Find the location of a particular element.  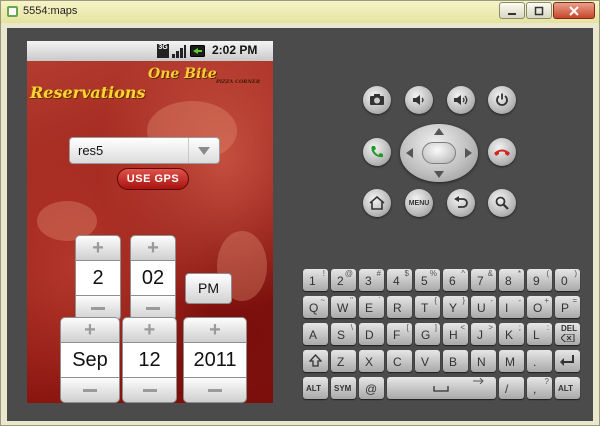

camera-button is located at coordinates (377, 100).